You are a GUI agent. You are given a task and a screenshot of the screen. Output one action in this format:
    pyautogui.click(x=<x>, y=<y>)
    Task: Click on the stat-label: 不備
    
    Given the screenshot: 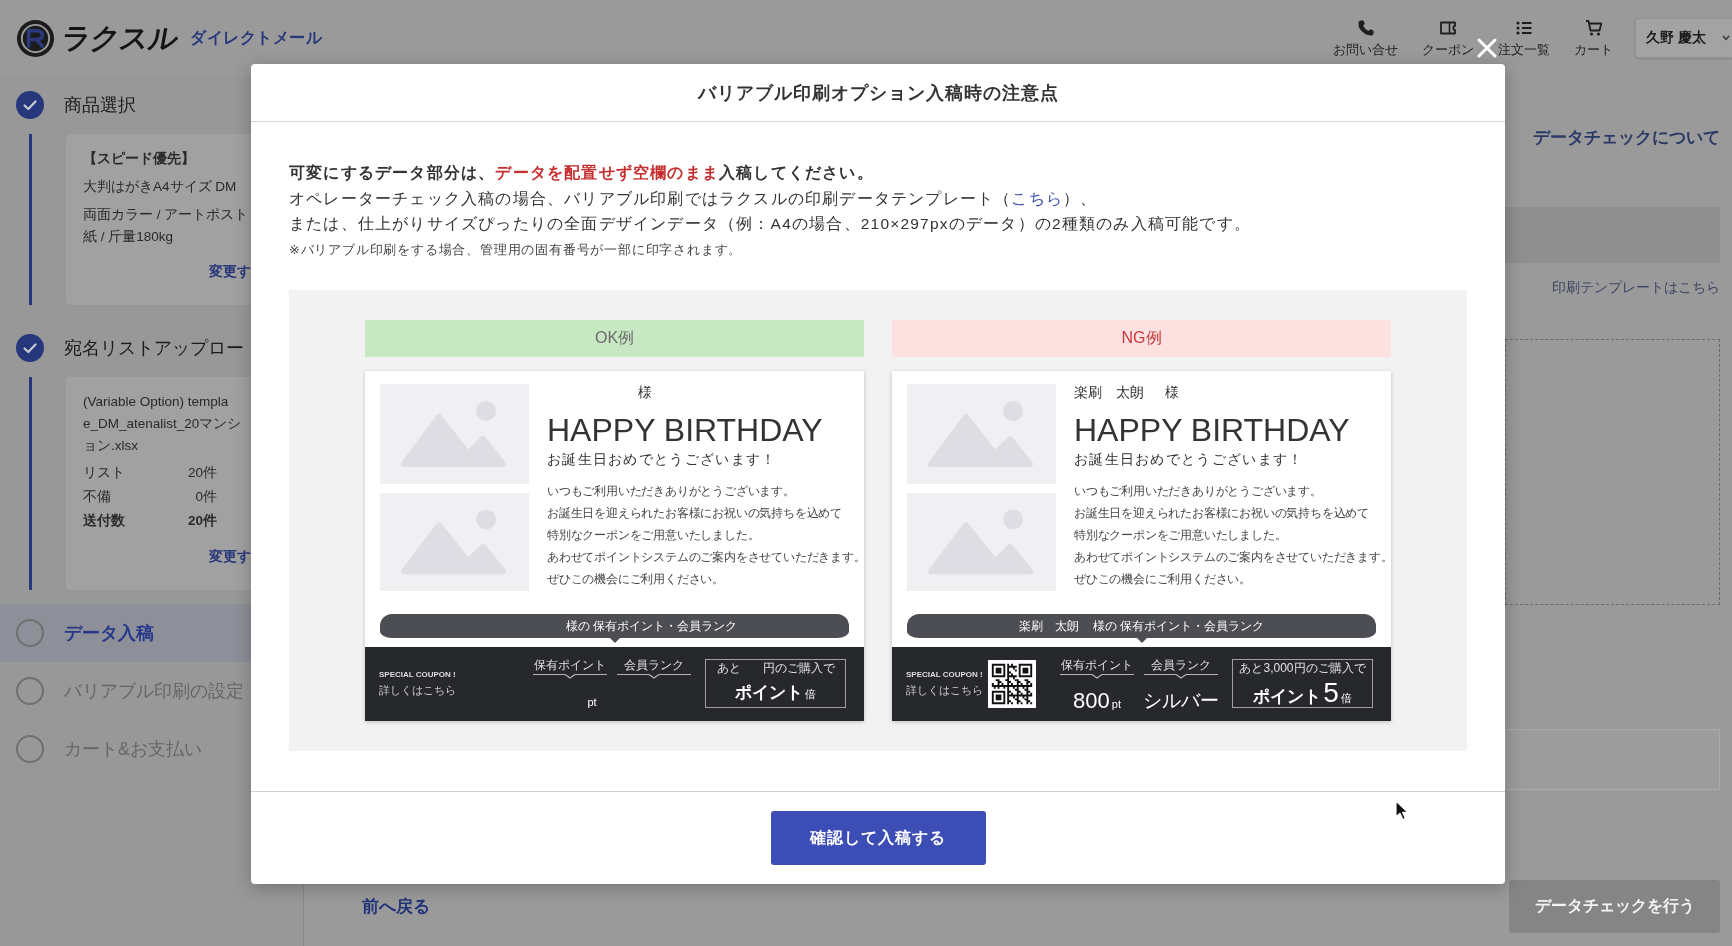 What is the action you would take?
    pyautogui.click(x=97, y=497)
    